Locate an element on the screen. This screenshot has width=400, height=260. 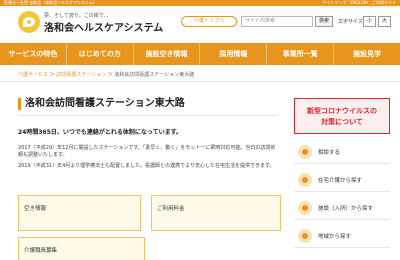
sidebar-item-consult: 相談する is located at coordinates (342, 152).